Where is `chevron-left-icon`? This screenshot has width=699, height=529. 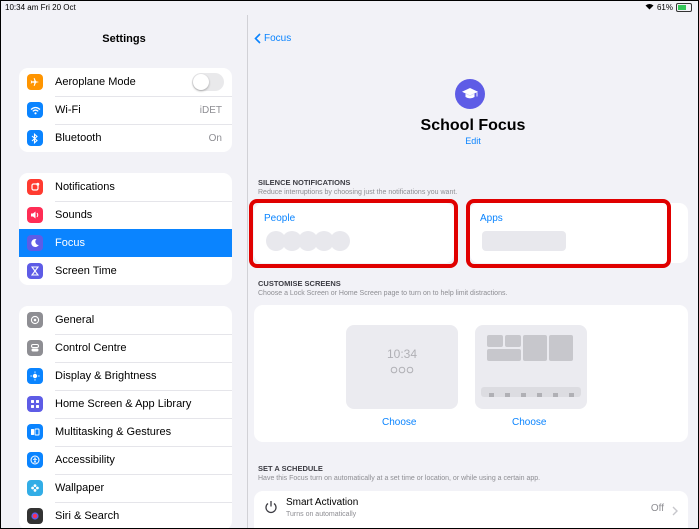 chevron-left-icon is located at coordinates (257, 38).